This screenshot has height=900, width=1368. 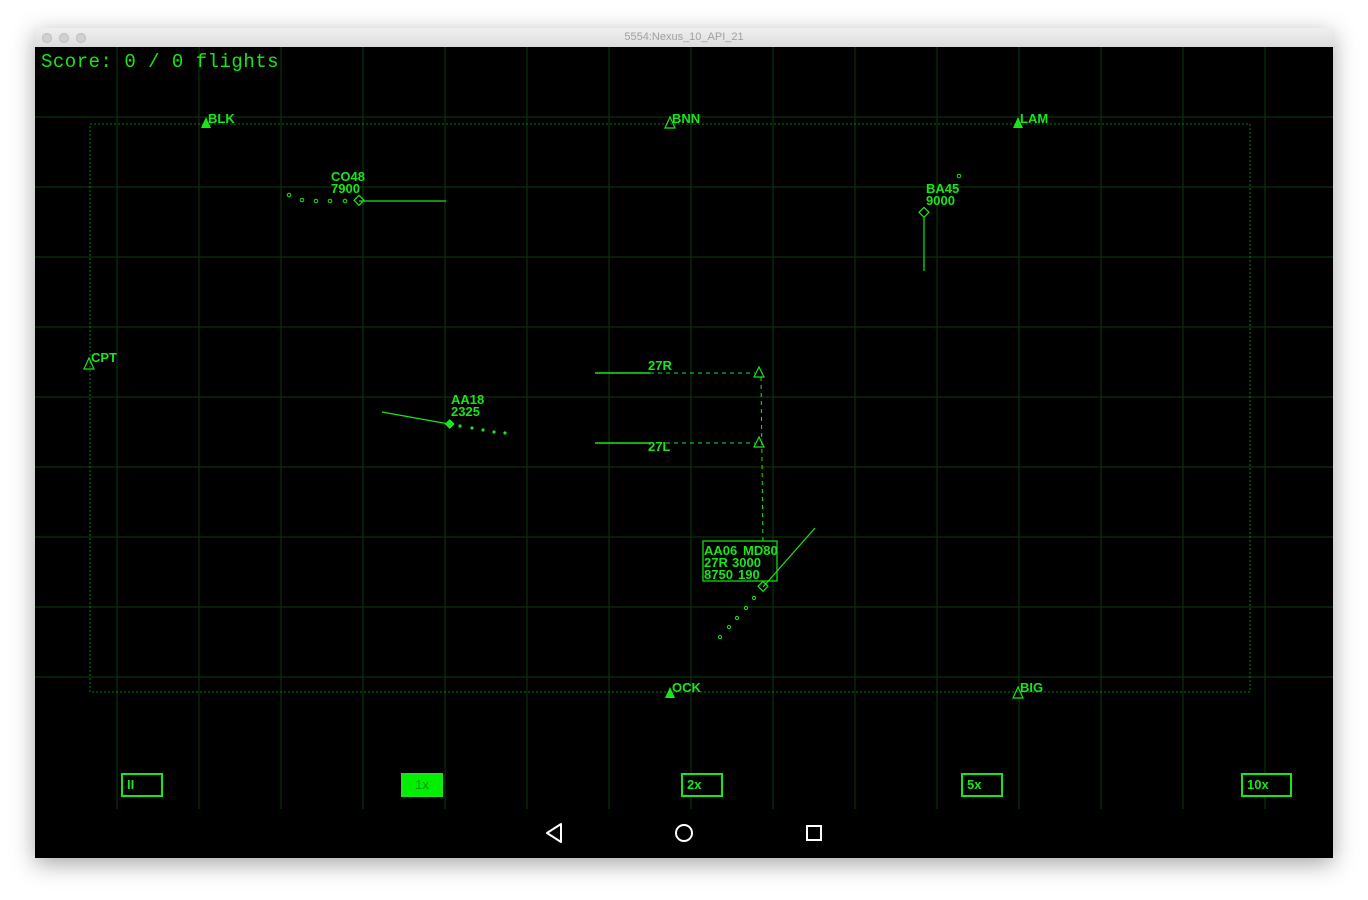 I want to click on beacon-blk: BLK, so click(x=218, y=119).